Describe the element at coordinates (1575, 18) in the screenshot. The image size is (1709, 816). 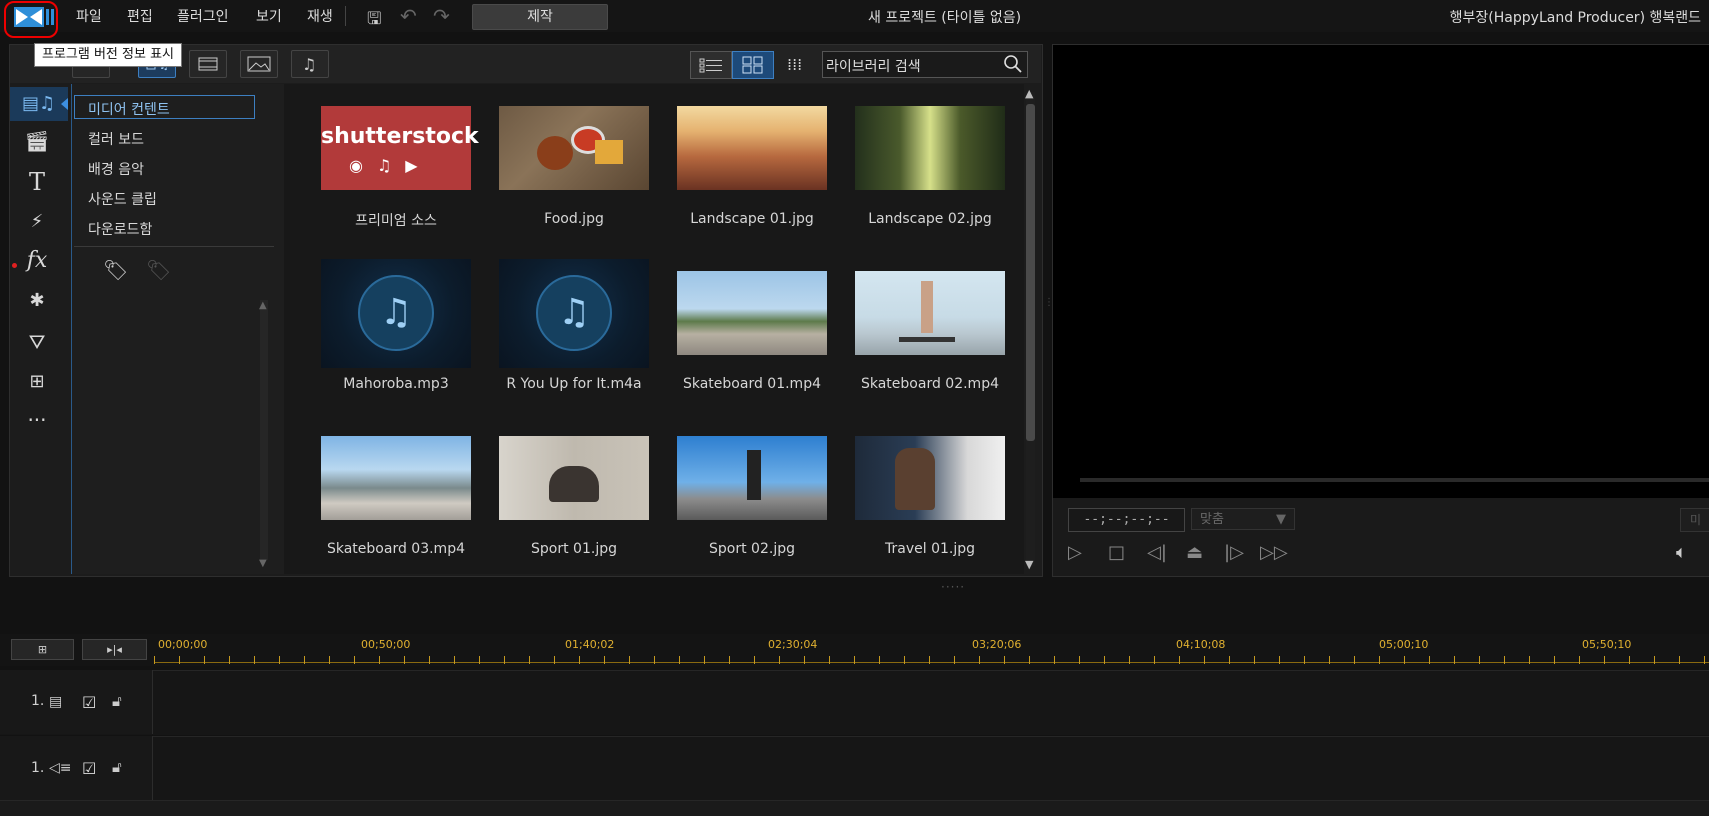
I see `user-label: 행부장(HappyLand Producer) 행복랜드` at that location.